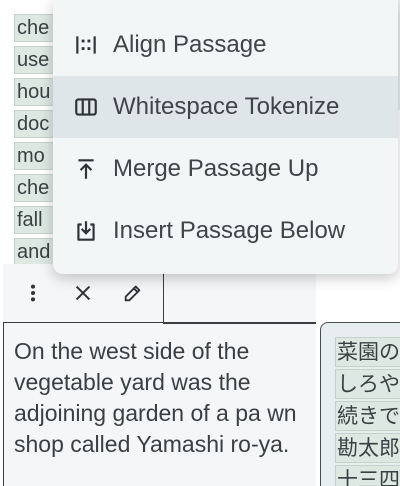 Image resolution: width=400 pixels, height=486 pixels. Describe the element at coordinates (86, 107) in the screenshot. I see `columns-icon` at that location.